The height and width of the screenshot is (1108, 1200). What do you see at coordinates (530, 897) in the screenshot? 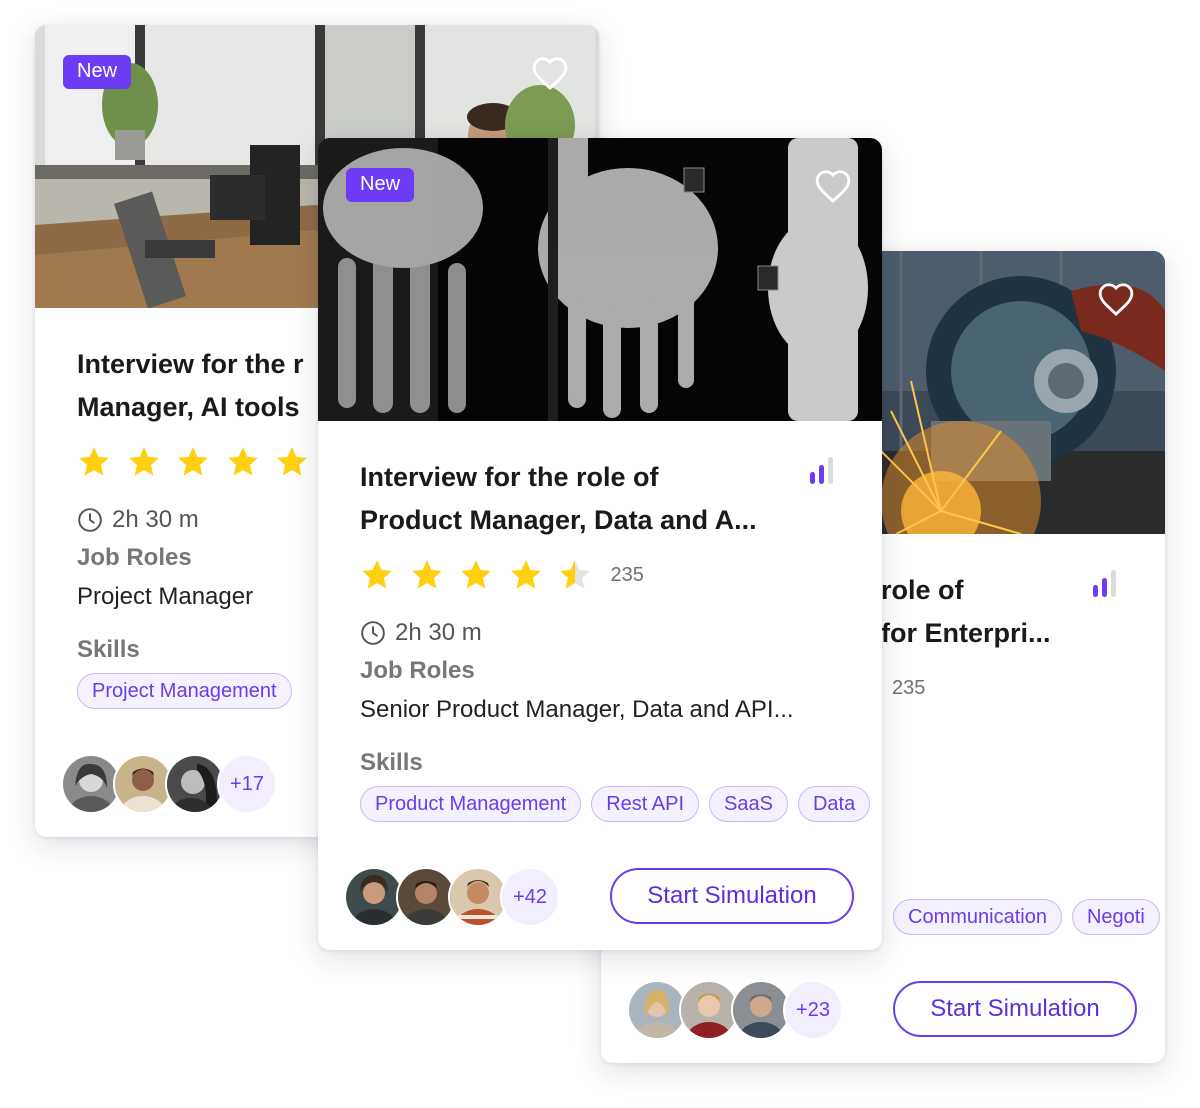
I see `more-participants-count: +42` at bounding box center [530, 897].